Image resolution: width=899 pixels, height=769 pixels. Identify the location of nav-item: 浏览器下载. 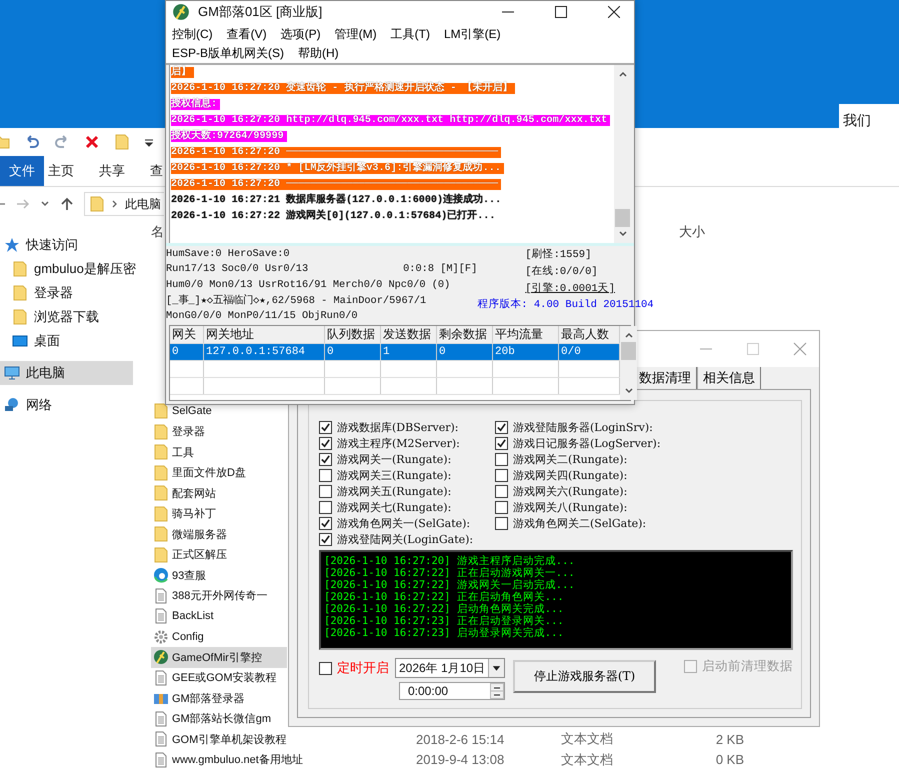
(66, 317).